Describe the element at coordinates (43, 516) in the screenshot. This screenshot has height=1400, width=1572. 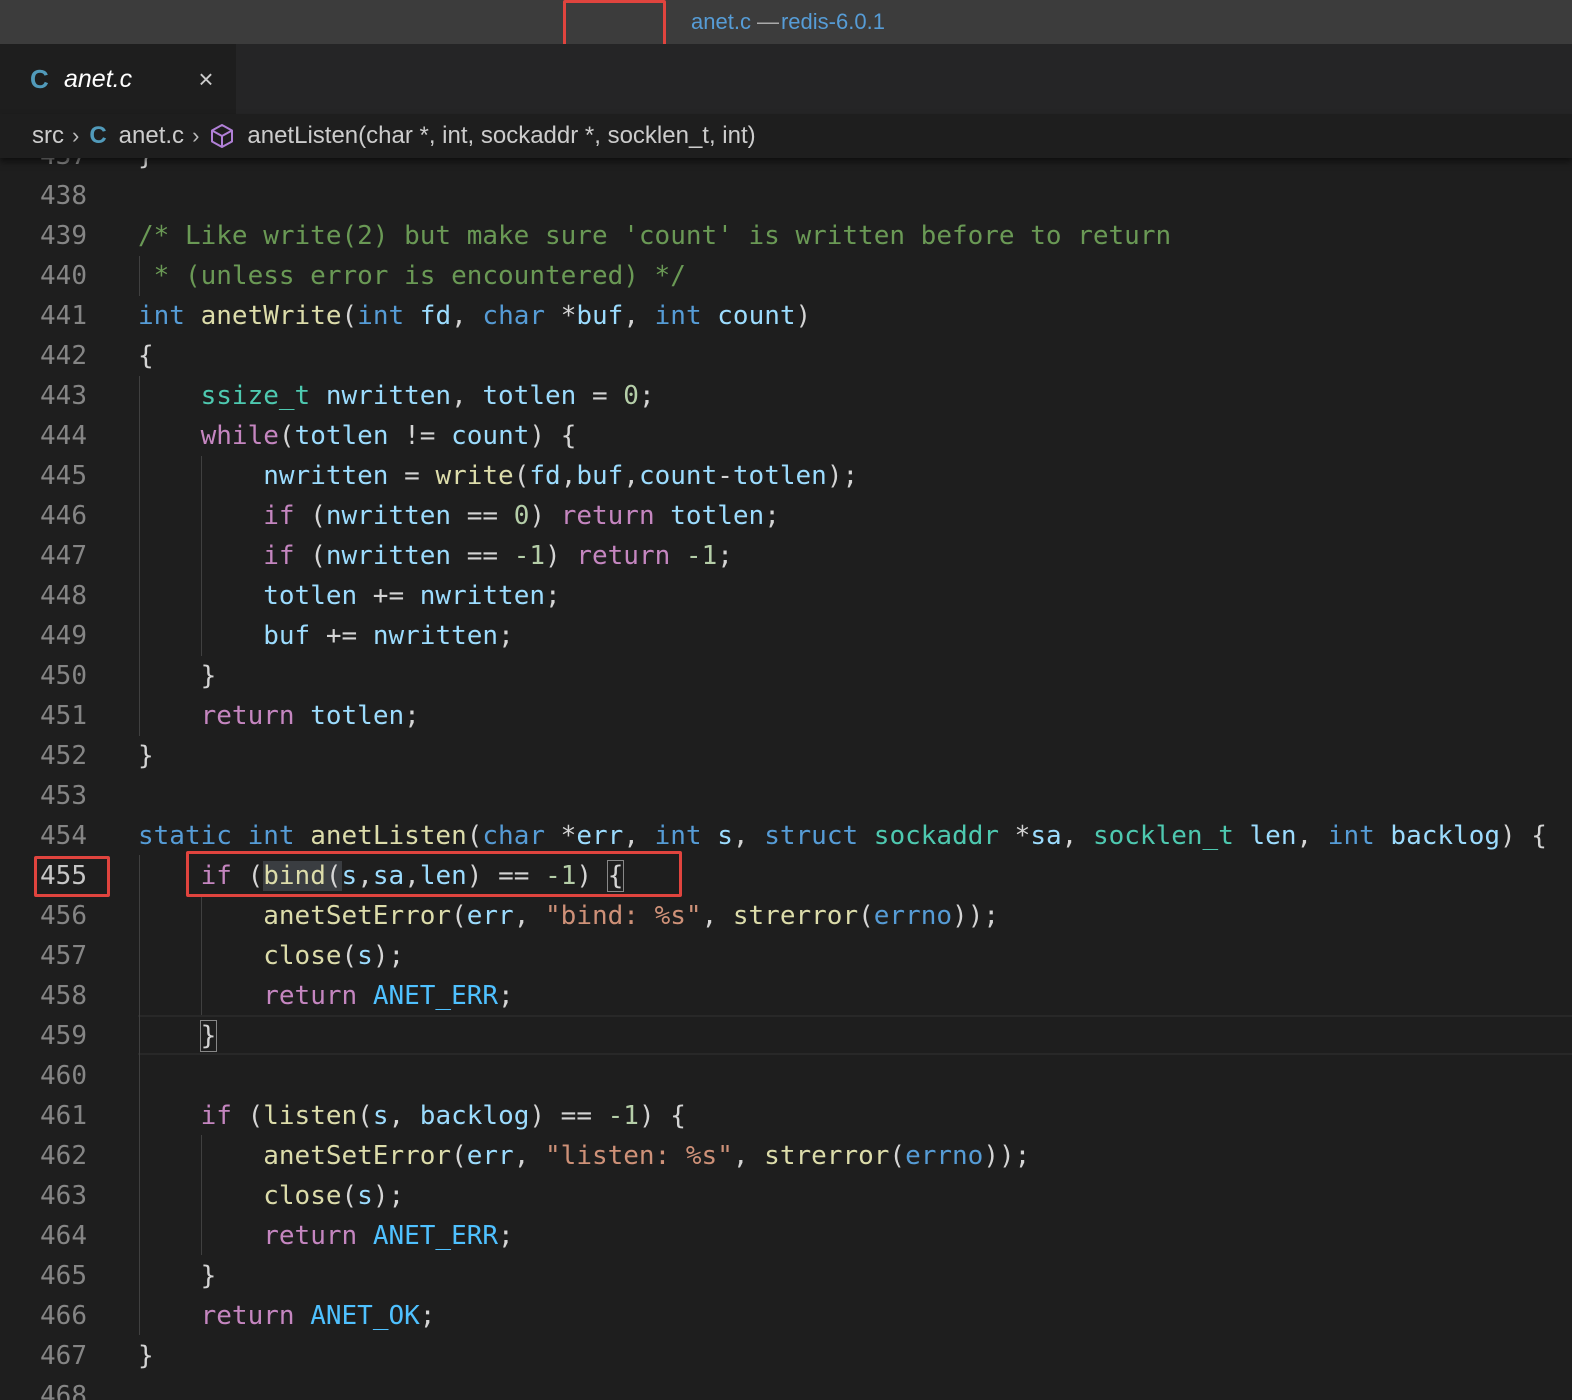
I see `line-number: 446` at that location.